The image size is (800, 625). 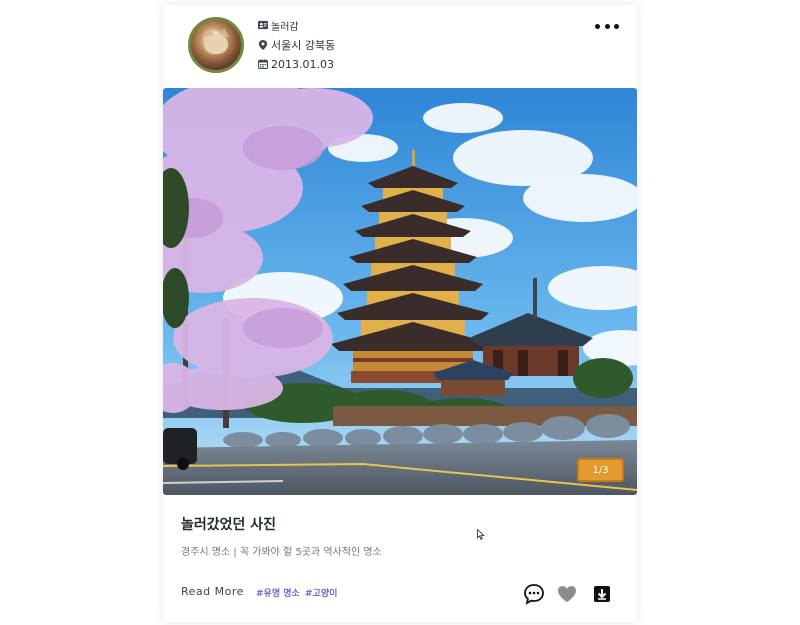 I want to click on post-header: 놀러감 서울시 강북동 2013.01.03, so click(x=400, y=46).